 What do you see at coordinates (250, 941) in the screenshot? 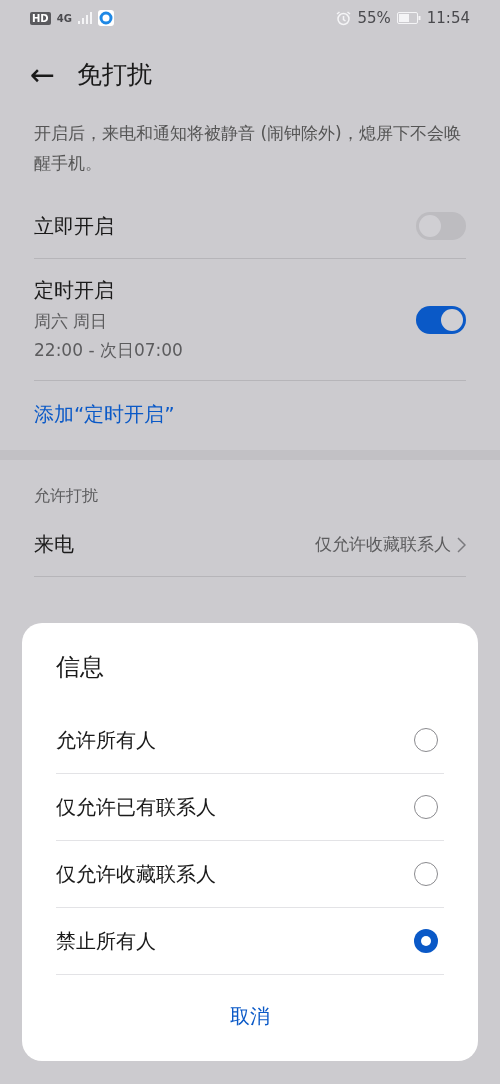
I see `option-item: 禁止所有人` at bounding box center [250, 941].